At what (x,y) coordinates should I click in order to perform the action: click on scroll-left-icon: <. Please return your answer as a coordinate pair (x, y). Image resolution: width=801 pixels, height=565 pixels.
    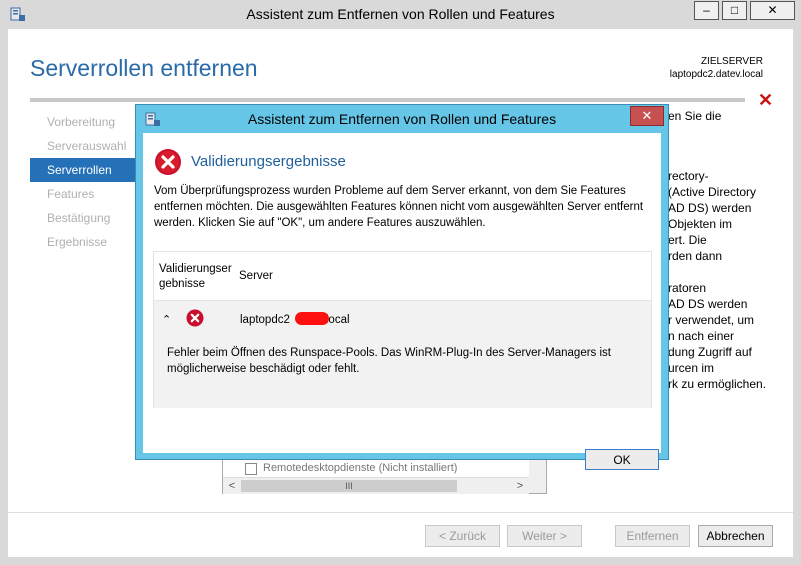
    Looking at the image, I should click on (232, 486).